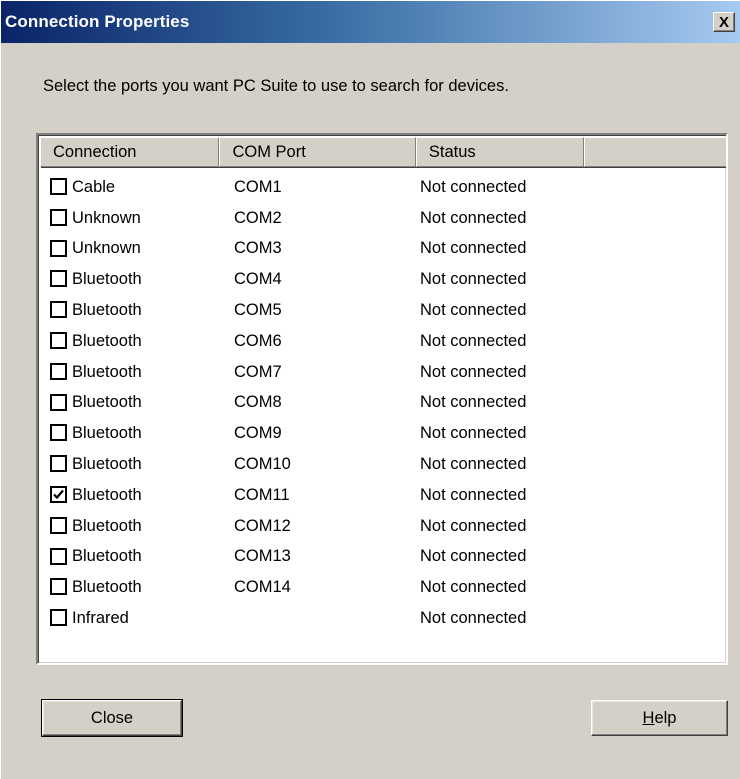 This screenshot has width=740, height=779. Describe the element at coordinates (500, 152) in the screenshot. I see `column-header-status: Status` at that location.